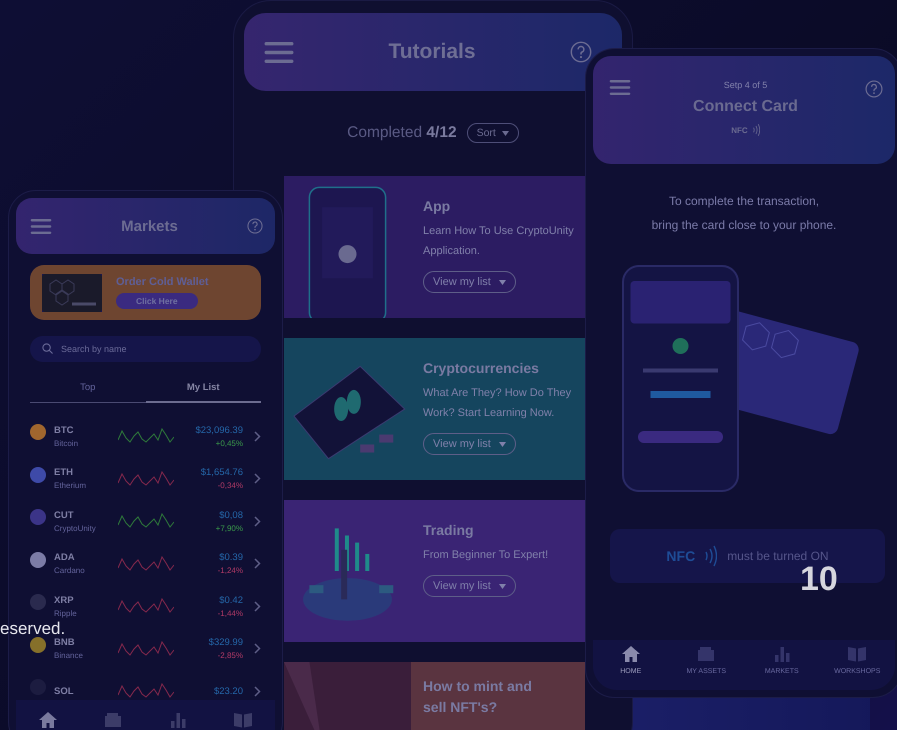 The image size is (897, 730). I want to click on coin-symbol: BNB, so click(65, 642).